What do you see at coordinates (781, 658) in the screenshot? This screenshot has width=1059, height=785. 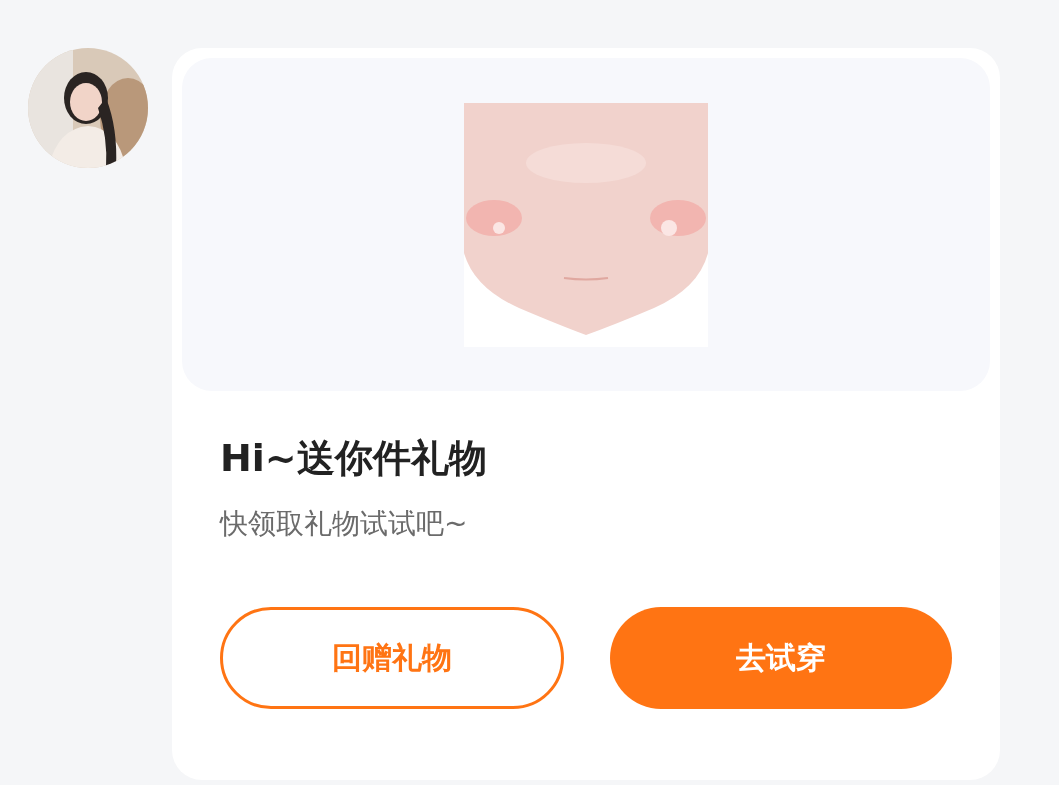 I see `try-on-button: 去试穿` at bounding box center [781, 658].